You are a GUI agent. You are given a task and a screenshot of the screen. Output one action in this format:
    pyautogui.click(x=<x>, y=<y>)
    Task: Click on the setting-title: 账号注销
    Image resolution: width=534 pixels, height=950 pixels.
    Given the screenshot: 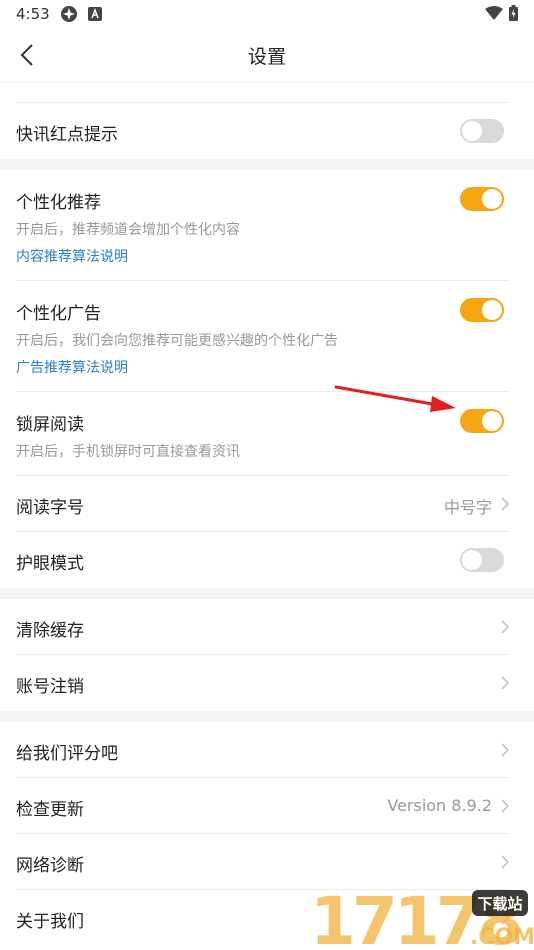 What is the action you would take?
    pyautogui.click(x=50, y=687)
    